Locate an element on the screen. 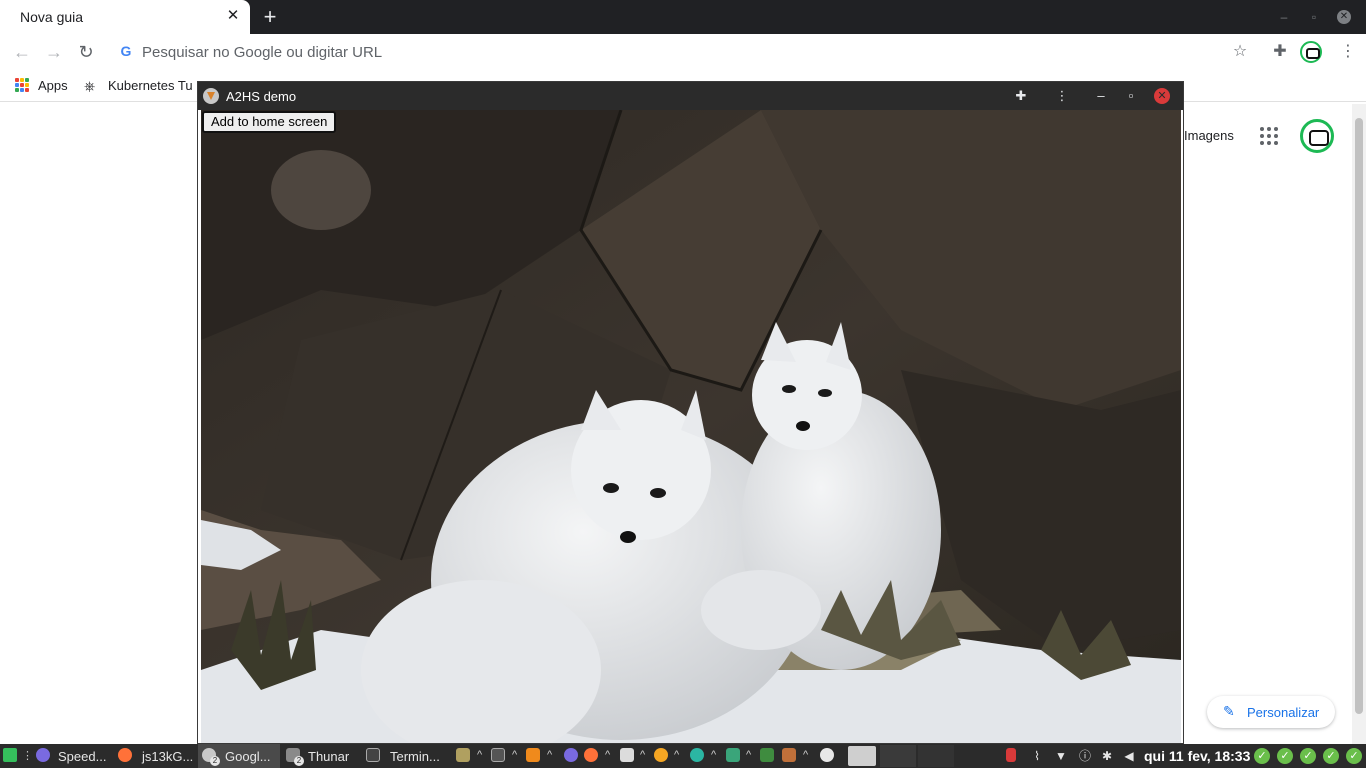  pwa-minimize-button: – is located at coordinates (1101, 96).